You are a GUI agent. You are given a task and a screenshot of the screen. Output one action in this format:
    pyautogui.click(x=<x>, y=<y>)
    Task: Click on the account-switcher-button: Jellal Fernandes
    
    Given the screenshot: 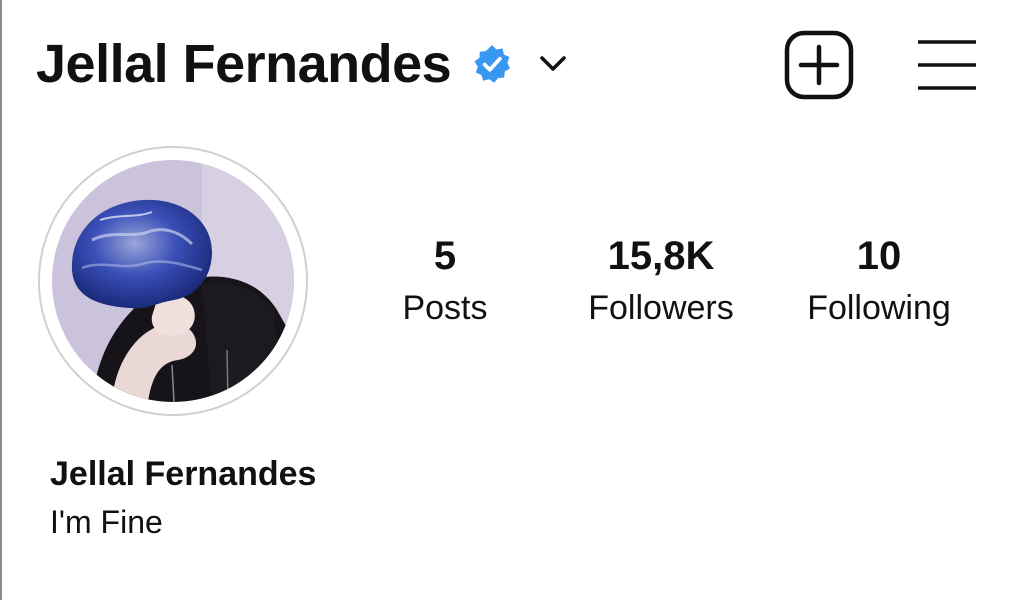 What is the action you would take?
    pyautogui.click(x=303, y=64)
    